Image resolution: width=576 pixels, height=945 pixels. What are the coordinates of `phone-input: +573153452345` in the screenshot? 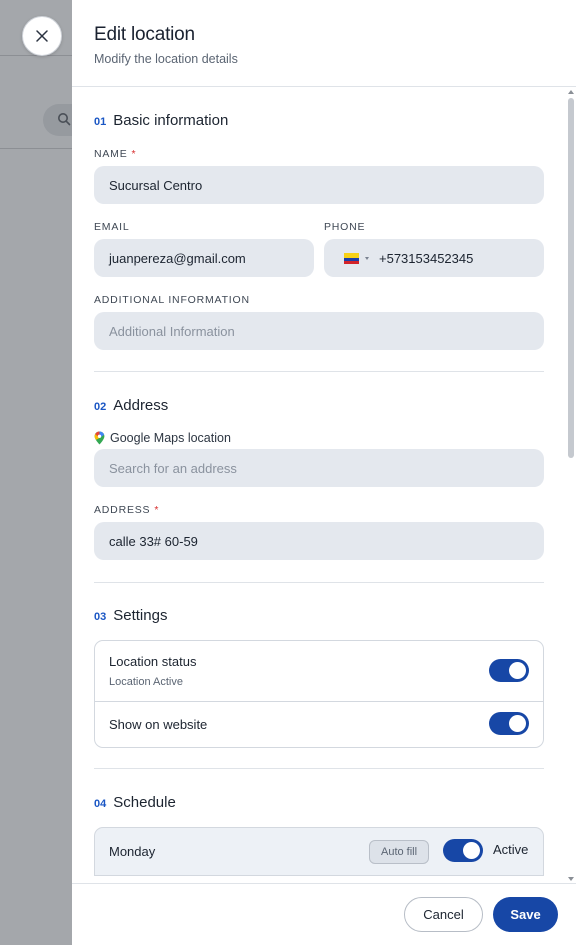 It's located at (434, 258).